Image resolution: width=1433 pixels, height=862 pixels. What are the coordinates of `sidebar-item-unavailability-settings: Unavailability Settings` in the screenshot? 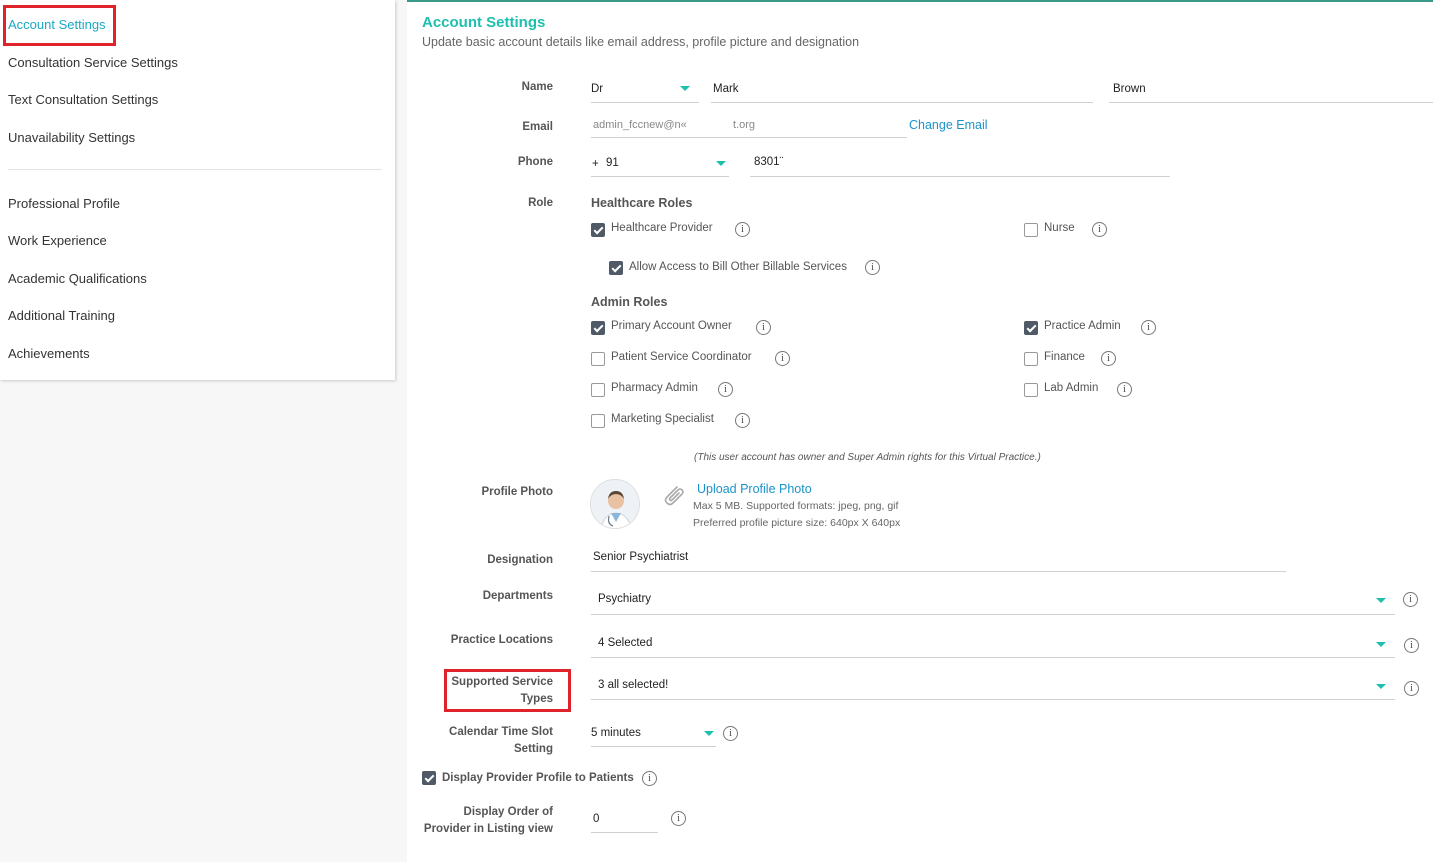 It's located at (71, 137).